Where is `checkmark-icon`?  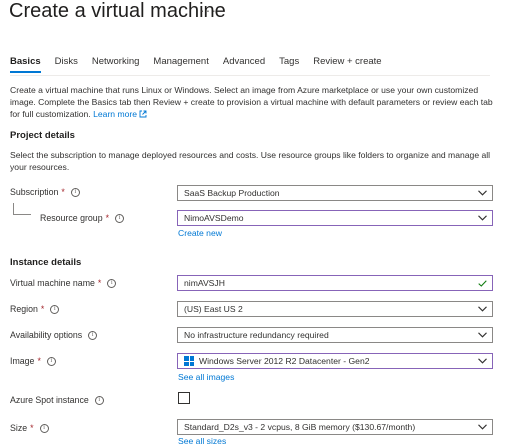
checkmark-icon is located at coordinates (482, 283).